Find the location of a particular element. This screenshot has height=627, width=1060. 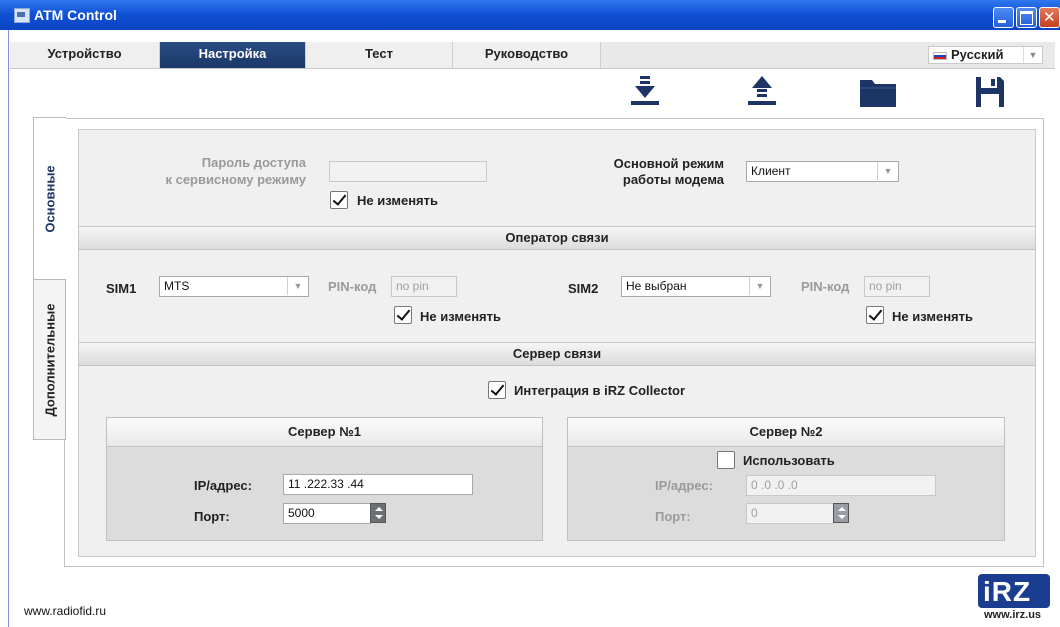

sim1-select: MTS ▼ is located at coordinates (234, 286).